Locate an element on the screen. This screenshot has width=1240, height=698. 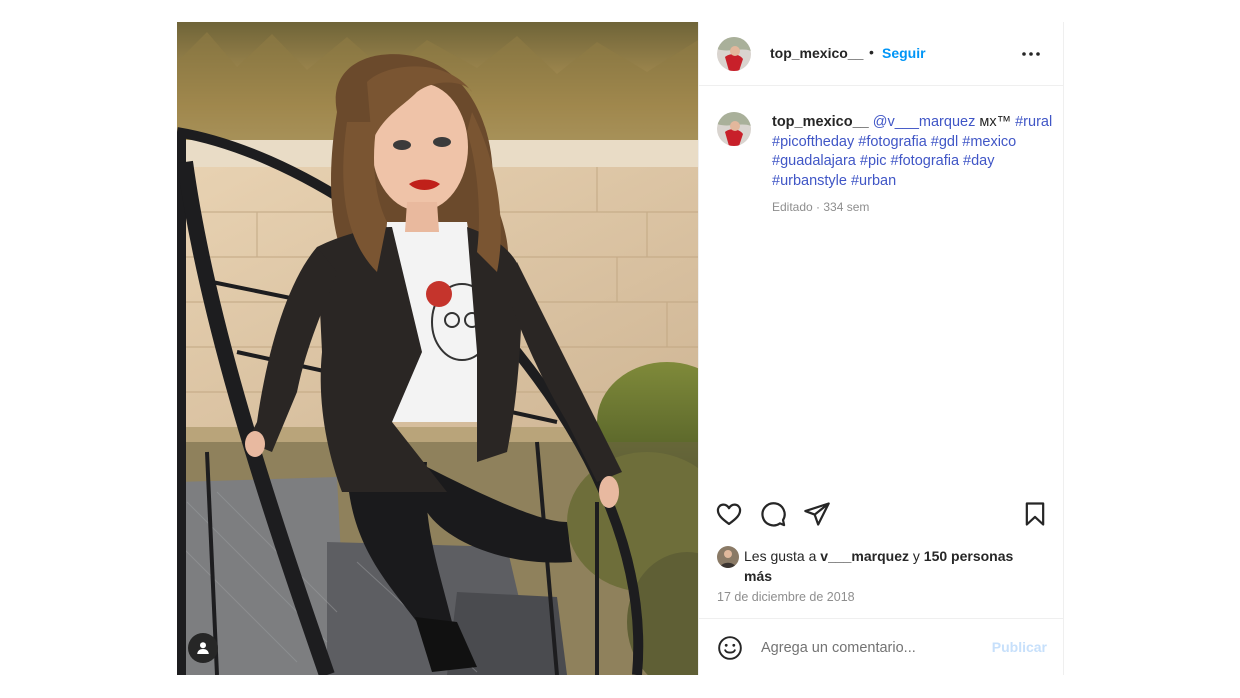
author-username: top_mexico__ is located at coordinates (816, 53).